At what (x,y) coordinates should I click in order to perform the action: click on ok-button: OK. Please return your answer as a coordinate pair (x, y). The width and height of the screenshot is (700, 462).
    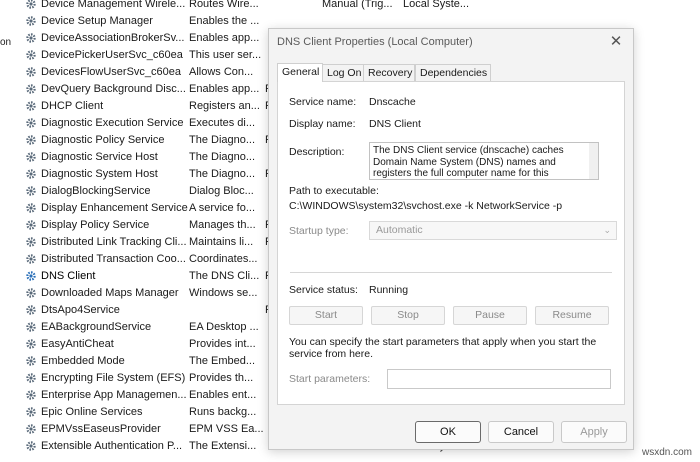
    Looking at the image, I should click on (448, 432).